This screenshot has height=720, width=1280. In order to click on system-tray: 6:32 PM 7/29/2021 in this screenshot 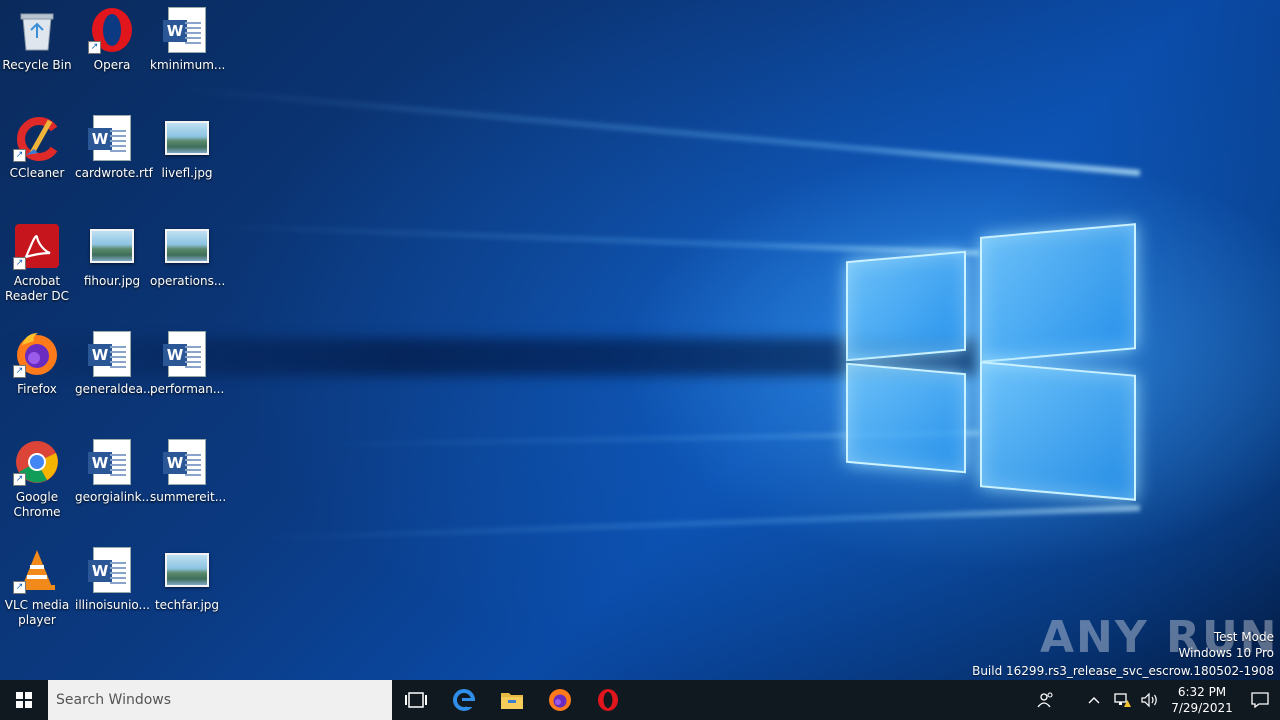, I will do `click(1156, 700)`.